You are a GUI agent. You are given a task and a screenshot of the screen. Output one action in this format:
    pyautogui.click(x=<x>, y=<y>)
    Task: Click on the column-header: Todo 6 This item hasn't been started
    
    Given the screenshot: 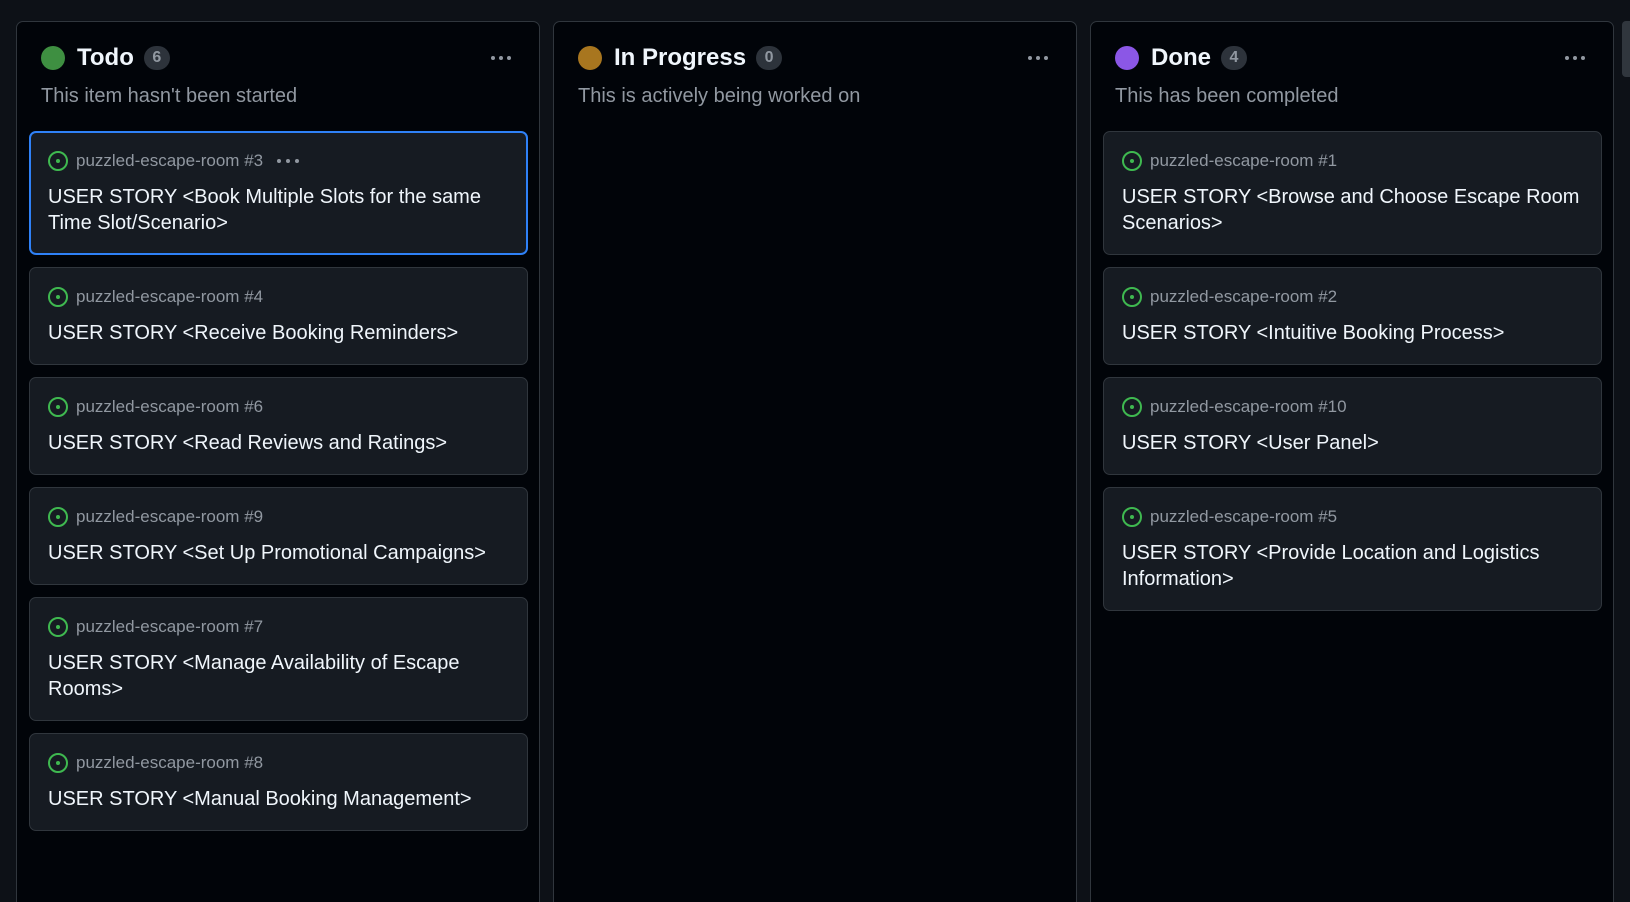 What is the action you would take?
    pyautogui.click(x=278, y=72)
    